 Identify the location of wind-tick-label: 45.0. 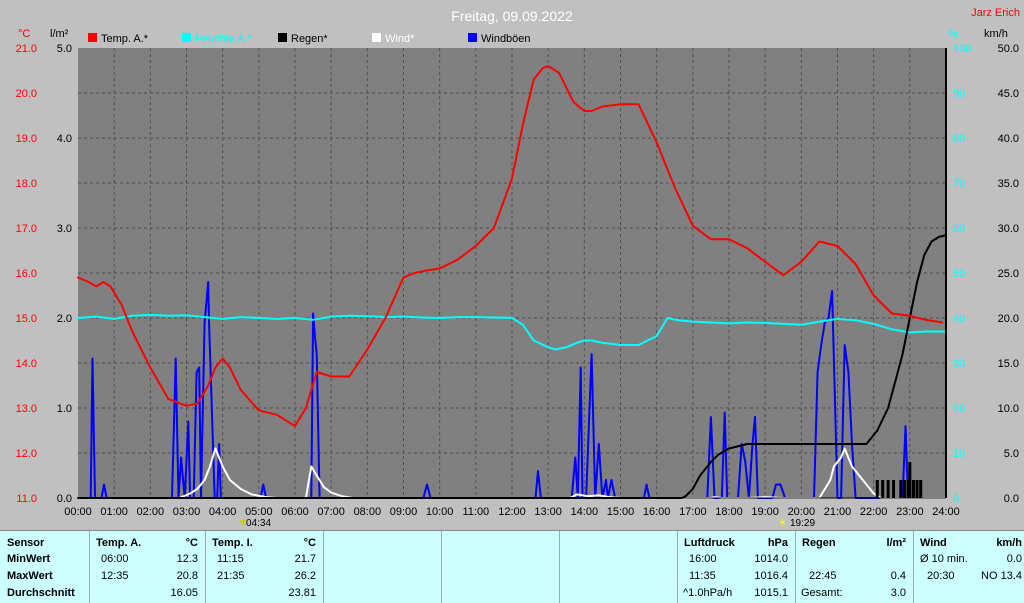
(1008, 94).